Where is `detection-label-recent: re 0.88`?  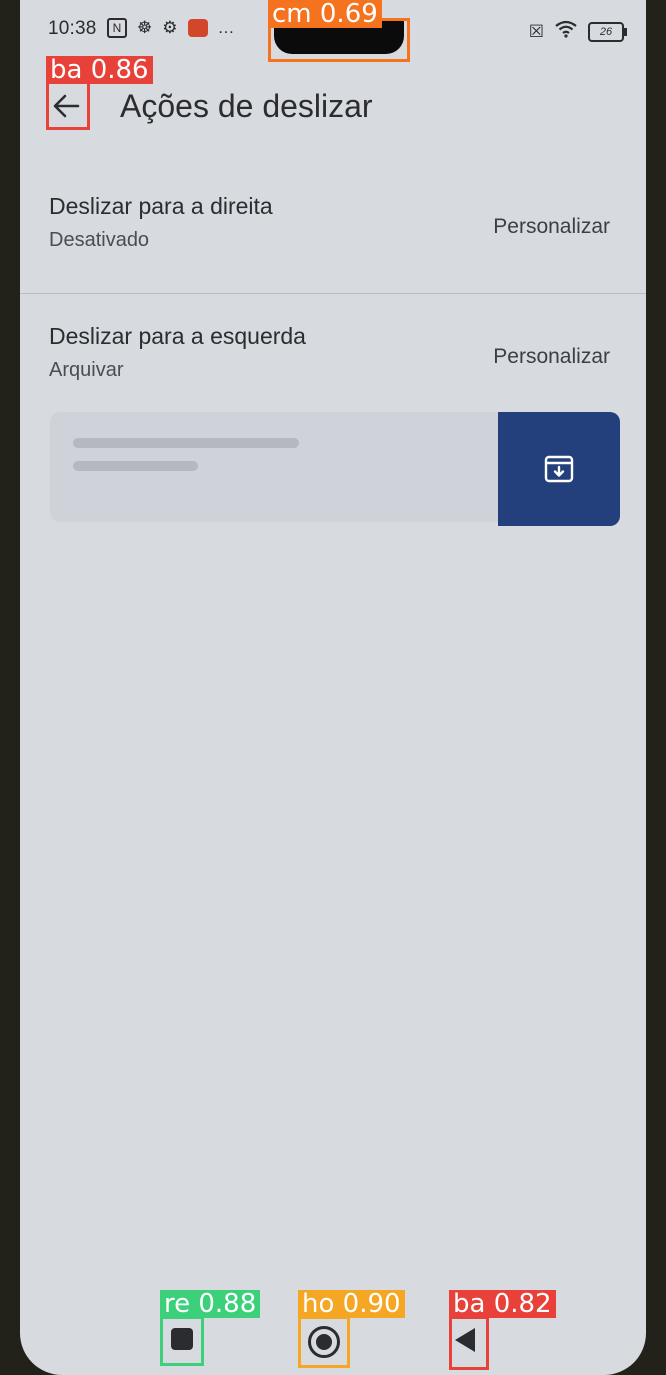
detection-label-recent: re 0.88 is located at coordinates (210, 1304).